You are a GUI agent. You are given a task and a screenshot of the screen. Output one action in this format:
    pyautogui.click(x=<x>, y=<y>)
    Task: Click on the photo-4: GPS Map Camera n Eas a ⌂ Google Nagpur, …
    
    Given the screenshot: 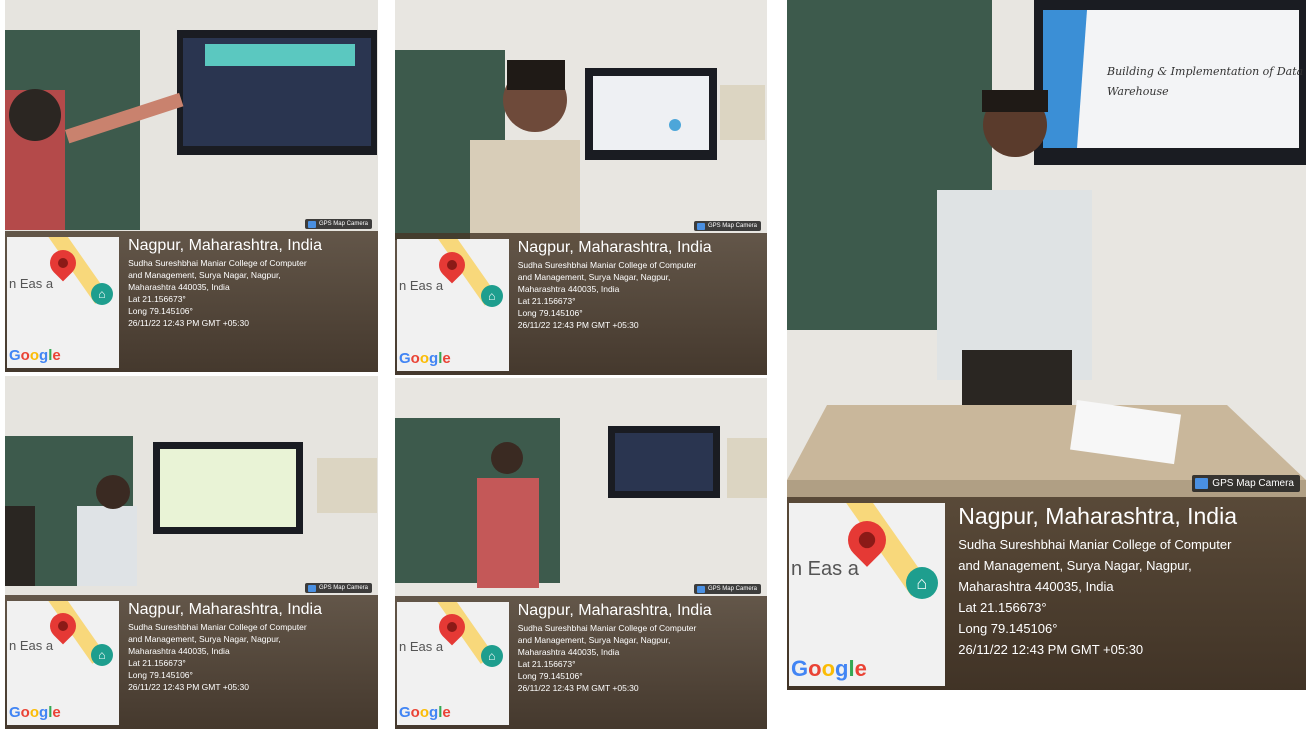 What is the action you would take?
    pyautogui.click(x=581, y=553)
    